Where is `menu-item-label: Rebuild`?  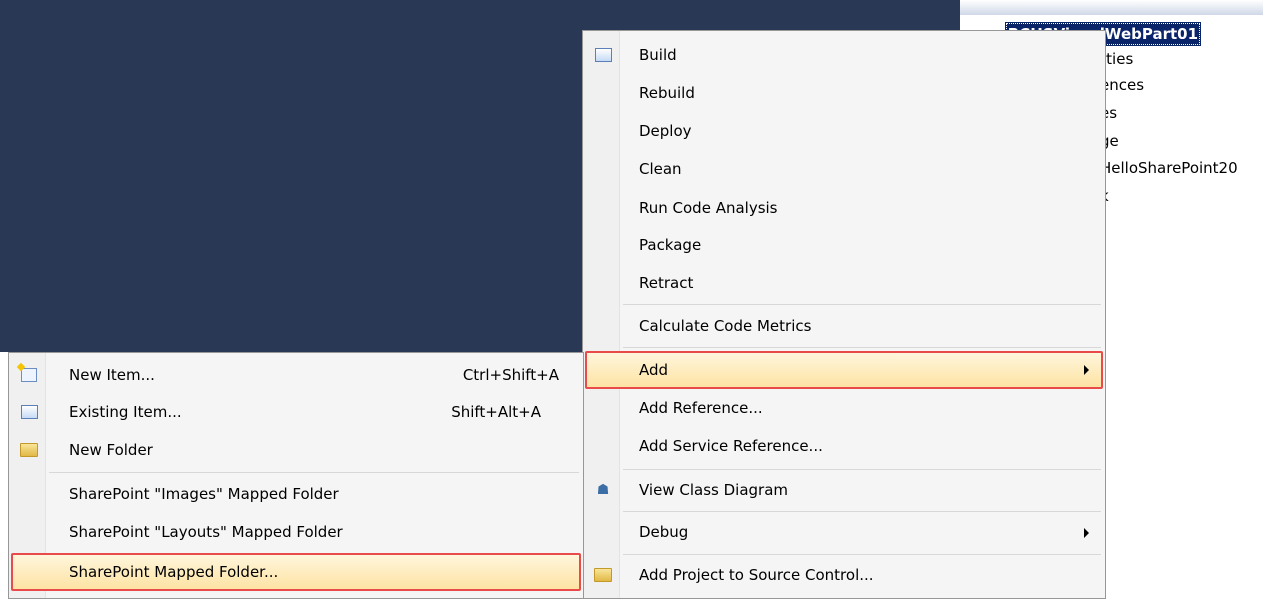
menu-item-label: Rebuild is located at coordinates (667, 93).